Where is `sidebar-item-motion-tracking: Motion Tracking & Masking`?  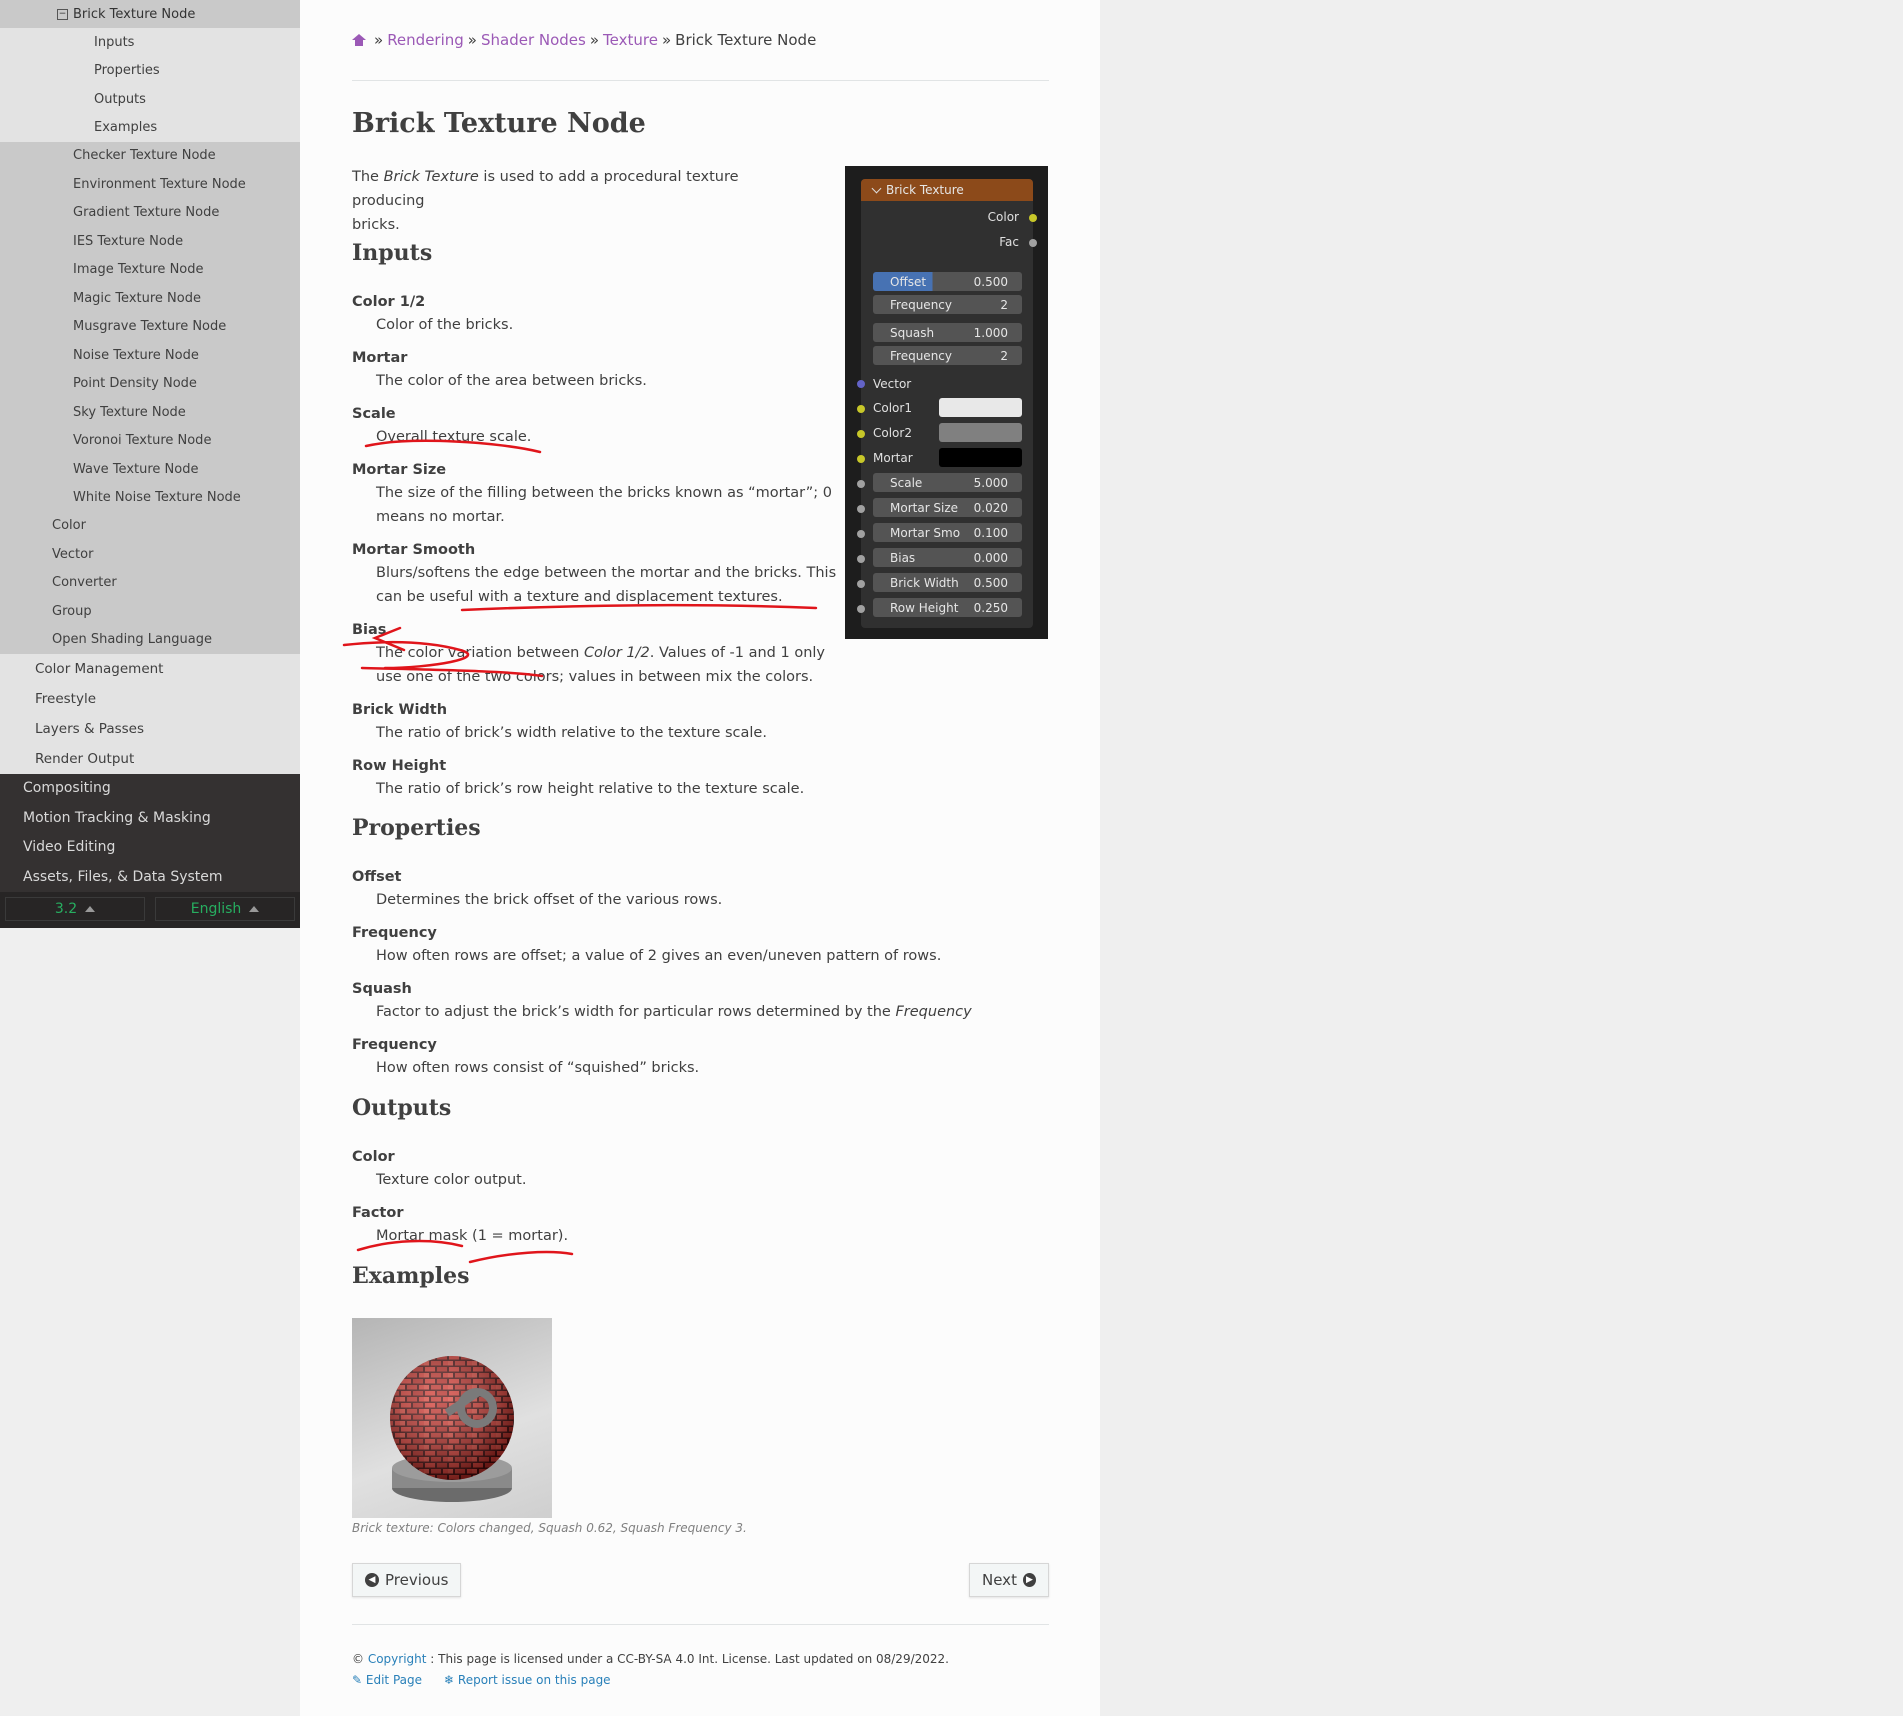 sidebar-item-motion-tracking: Motion Tracking & Masking is located at coordinates (150, 818).